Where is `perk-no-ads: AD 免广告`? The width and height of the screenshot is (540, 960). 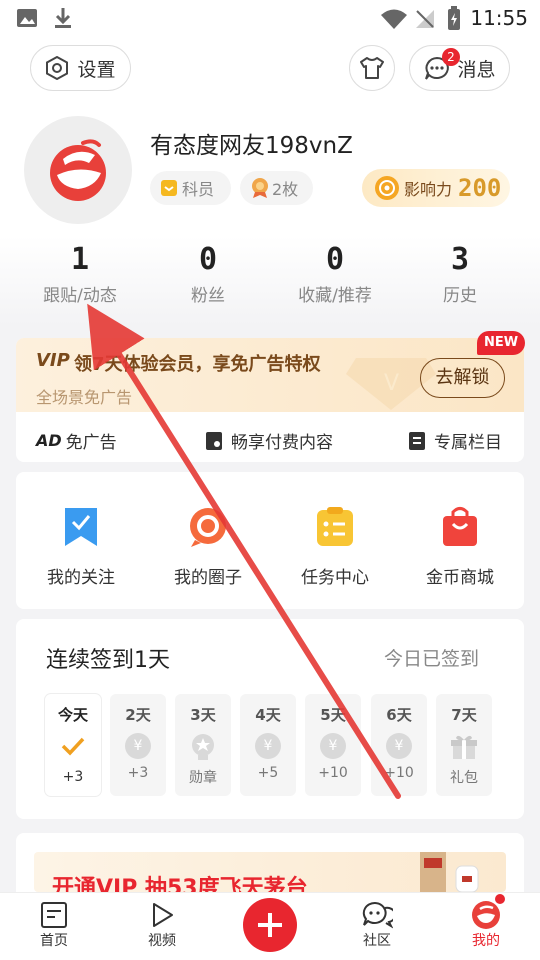
perk-no-ads: AD 免广告 is located at coordinates (76, 440).